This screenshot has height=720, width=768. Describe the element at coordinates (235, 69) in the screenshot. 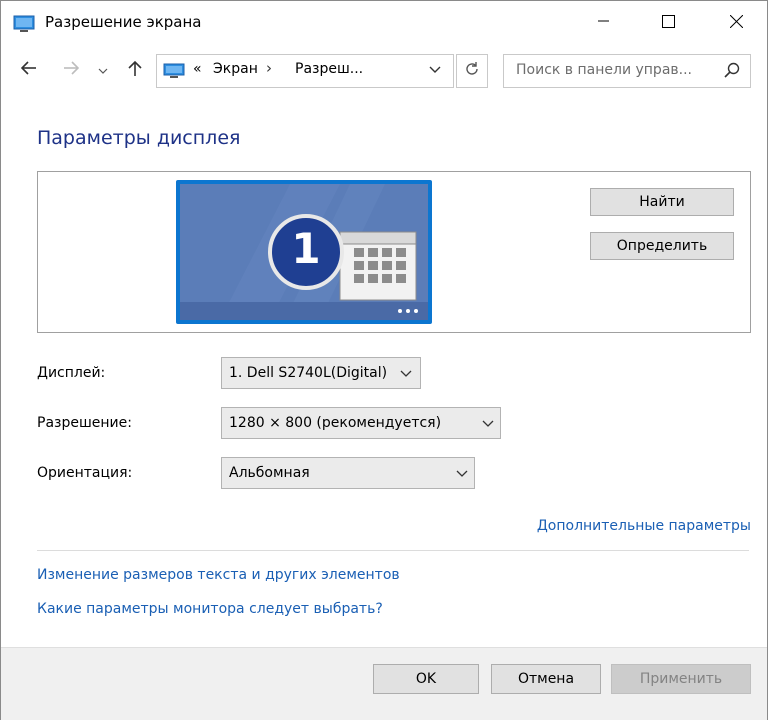

I see `breadcrumb-display: Экран` at that location.